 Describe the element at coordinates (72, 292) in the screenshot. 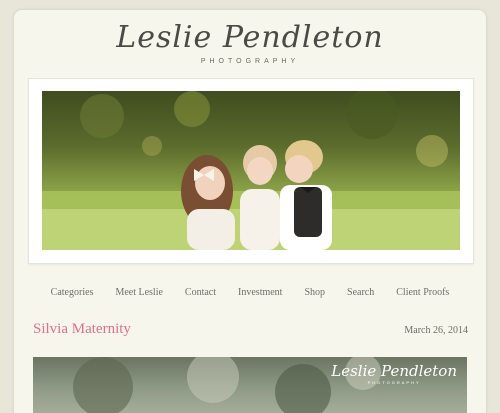

I see `nav-item-categories: Categories` at that location.